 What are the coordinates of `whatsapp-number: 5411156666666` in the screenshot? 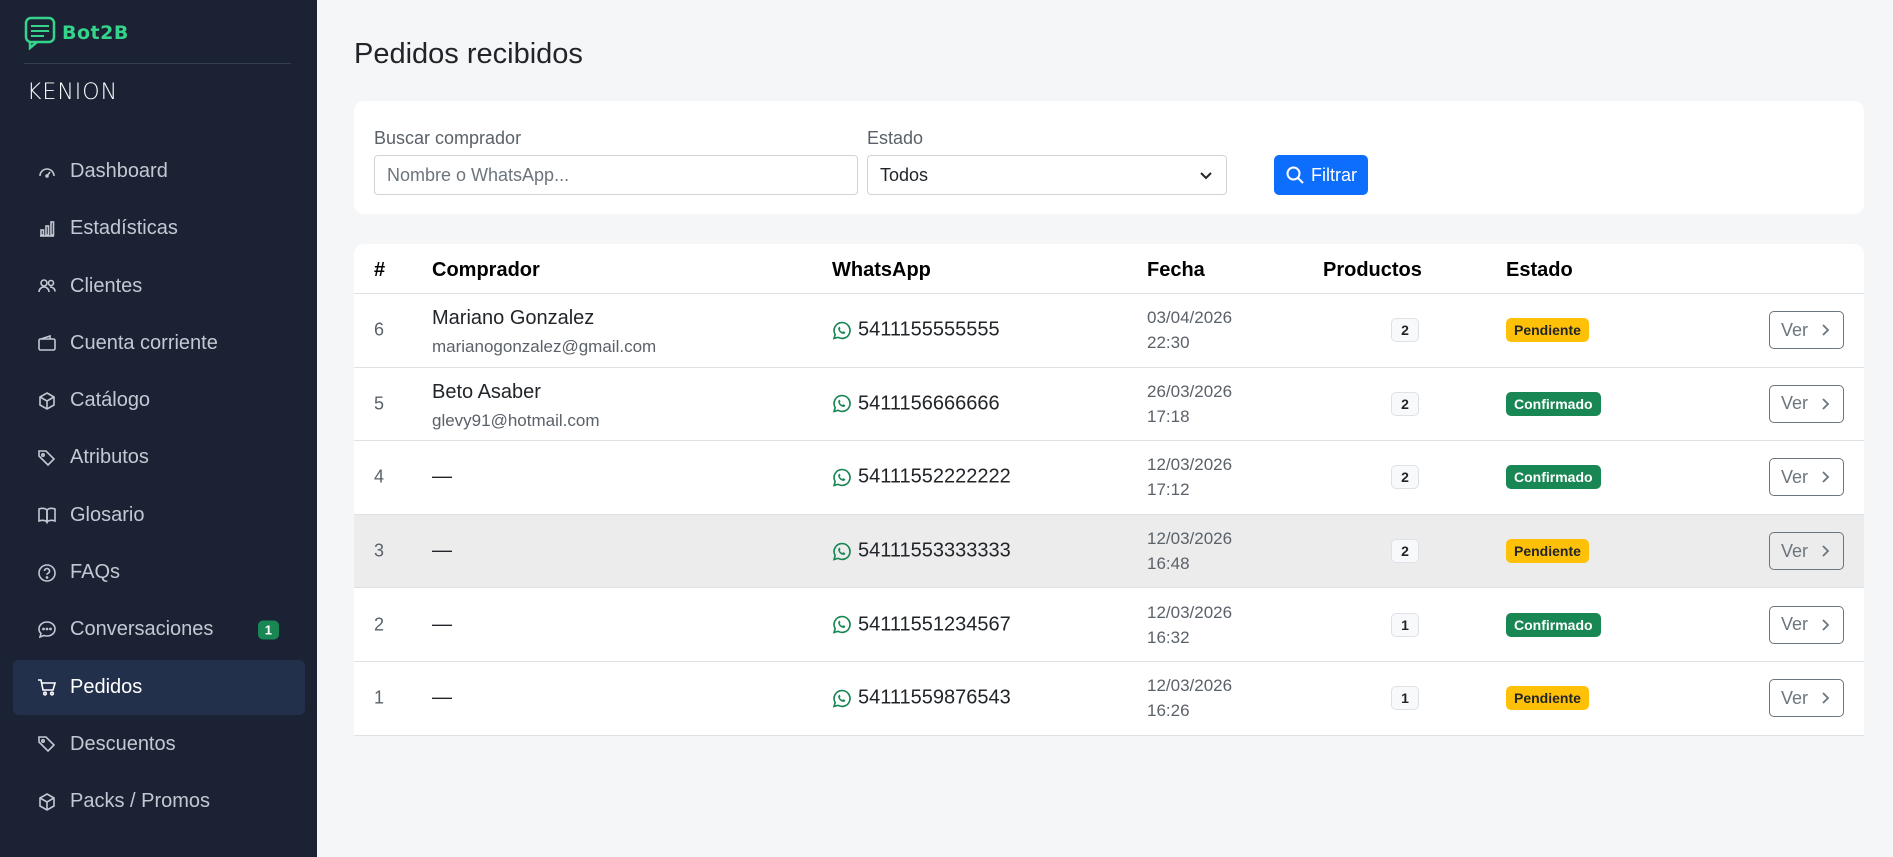 It's located at (916, 403).